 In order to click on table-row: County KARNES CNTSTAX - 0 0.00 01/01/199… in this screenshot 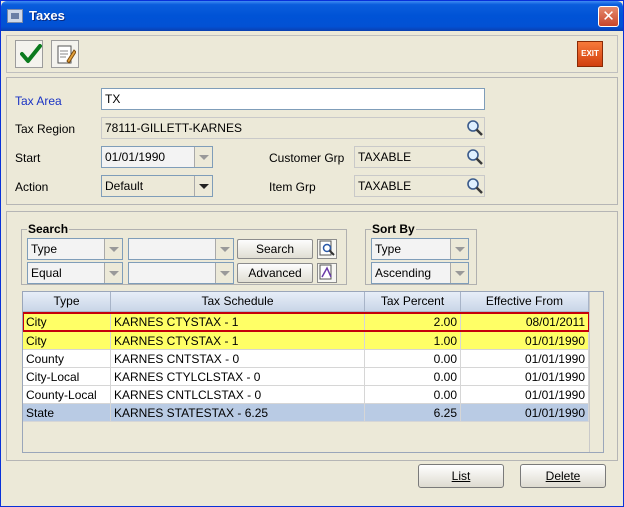, I will do `click(306, 359)`.